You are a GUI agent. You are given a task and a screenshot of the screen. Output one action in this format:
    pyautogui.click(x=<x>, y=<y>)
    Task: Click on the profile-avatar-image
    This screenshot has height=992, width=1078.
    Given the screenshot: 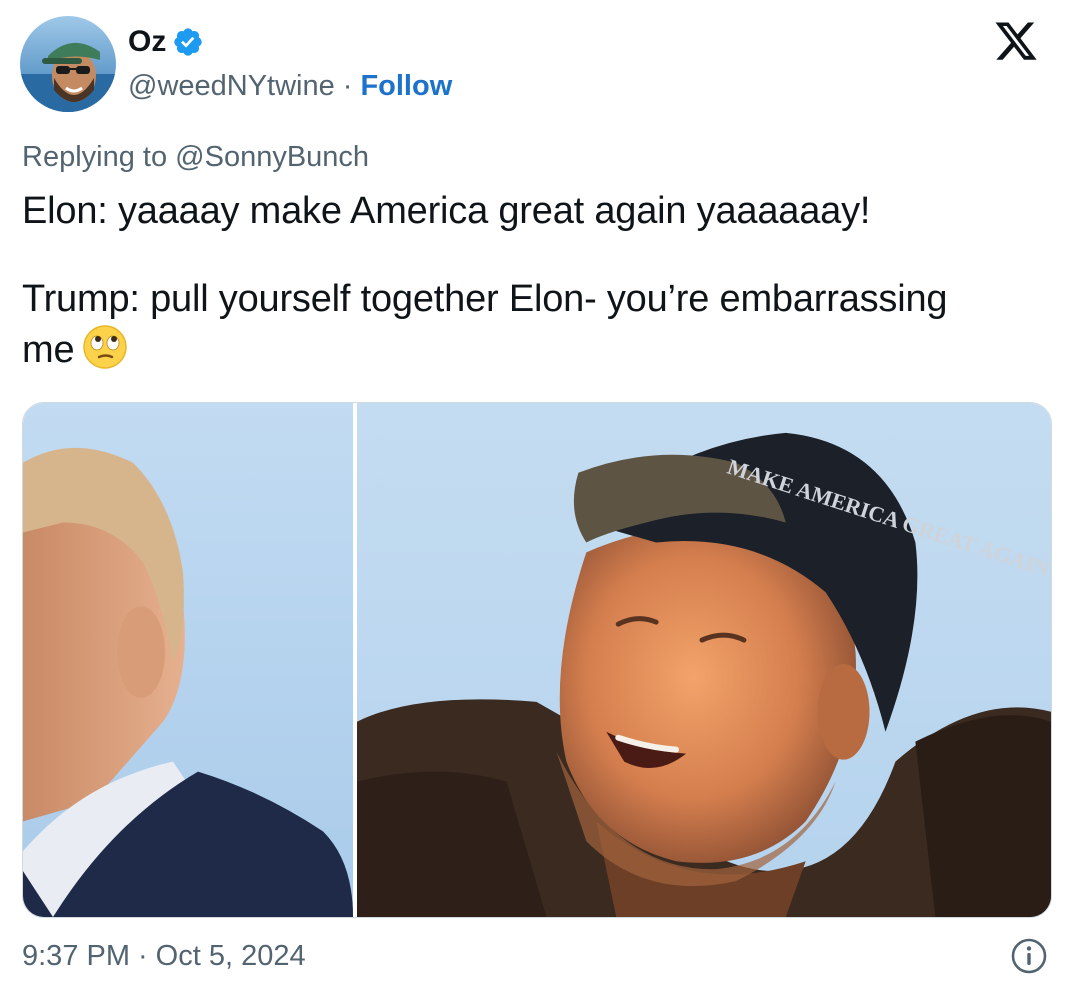 What is the action you would take?
    pyautogui.click(x=68, y=64)
    